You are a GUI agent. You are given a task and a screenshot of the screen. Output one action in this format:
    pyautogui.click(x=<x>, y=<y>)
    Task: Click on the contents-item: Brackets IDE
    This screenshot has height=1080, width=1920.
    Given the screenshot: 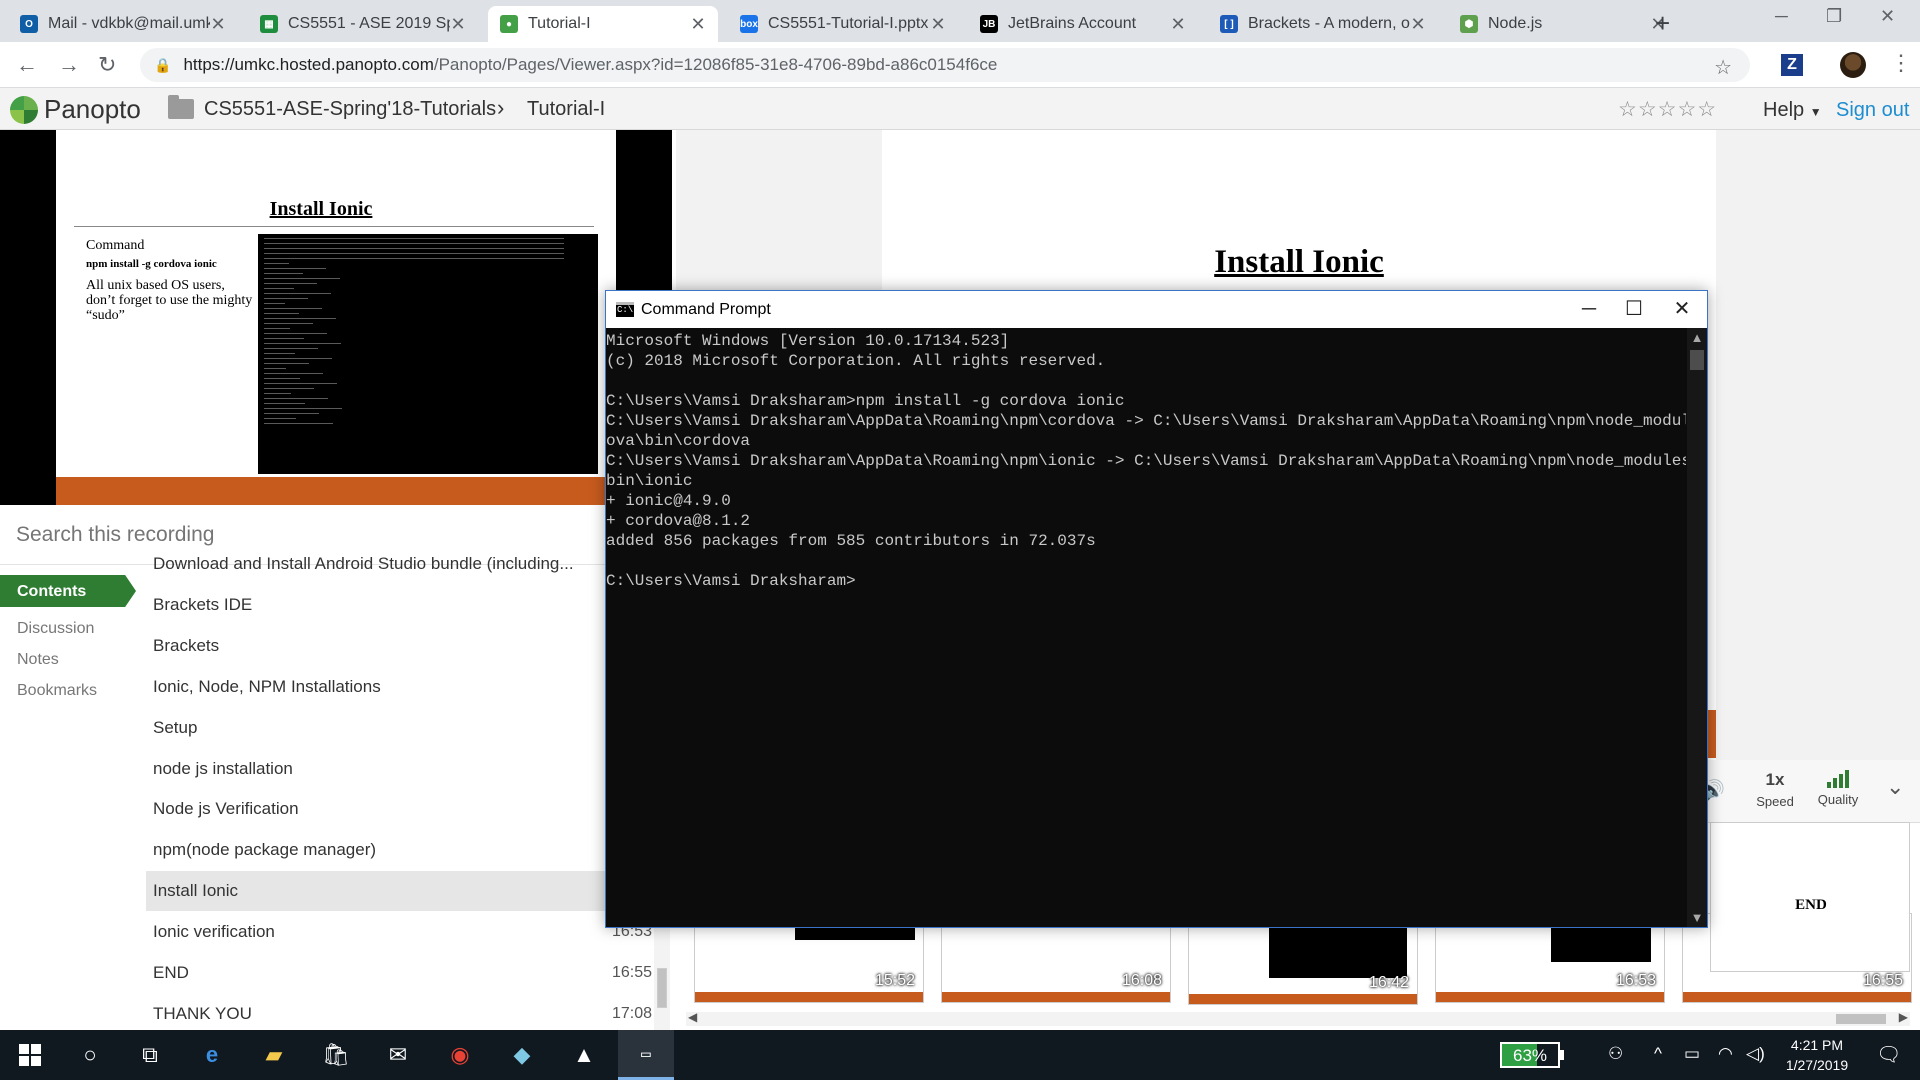 What is the action you would take?
    pyautogui.click(x=399, y=605)
    